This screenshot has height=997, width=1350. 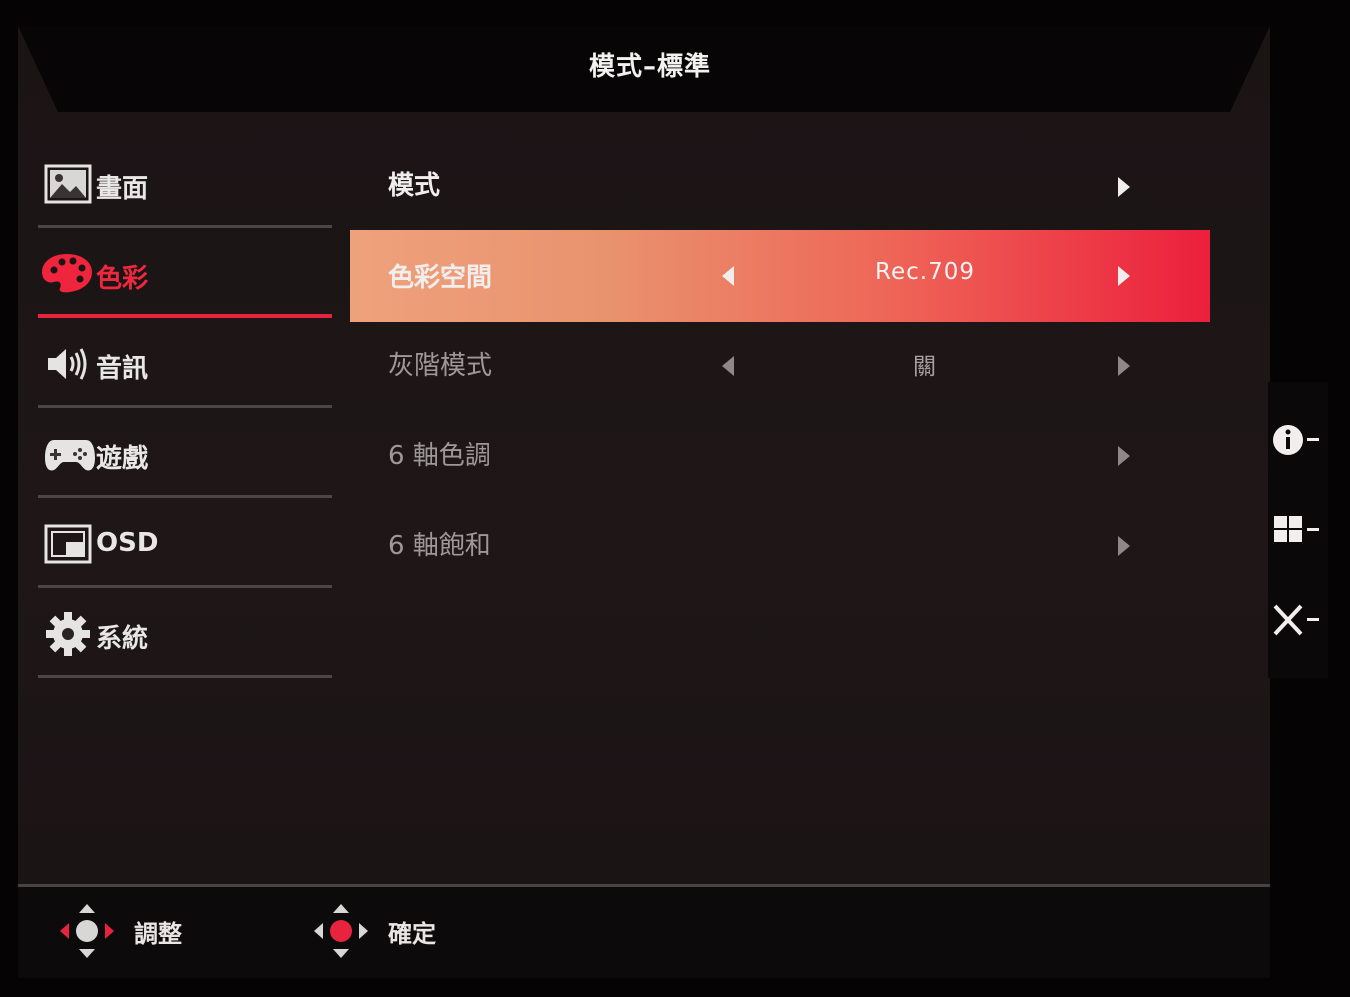 I want to click on footer-adjust-label: 調整, so click(x=158, y=934).